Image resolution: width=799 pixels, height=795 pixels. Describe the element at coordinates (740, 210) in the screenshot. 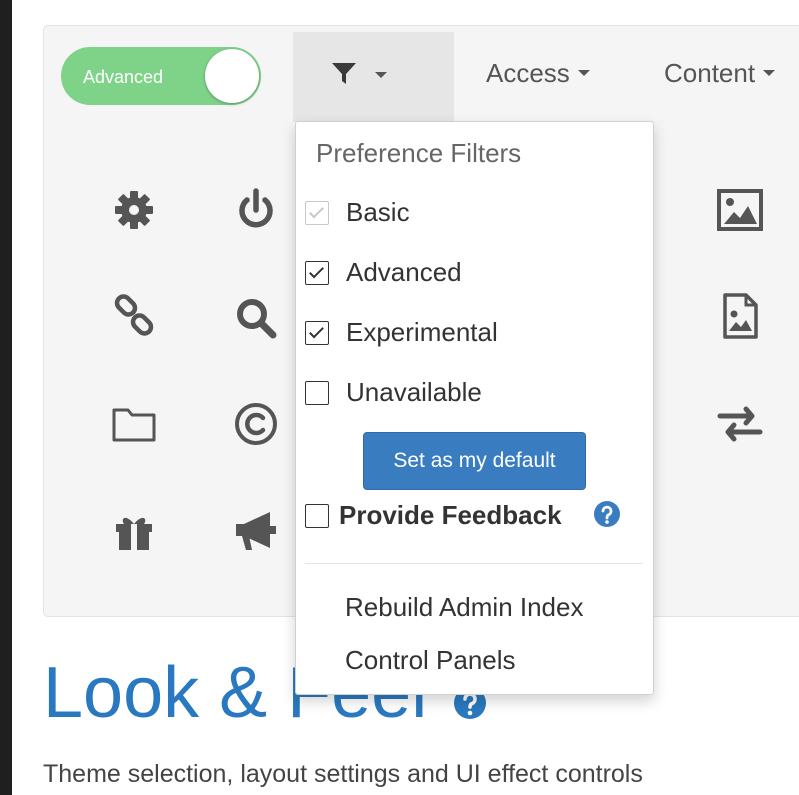

I see `image-icon` at that location.